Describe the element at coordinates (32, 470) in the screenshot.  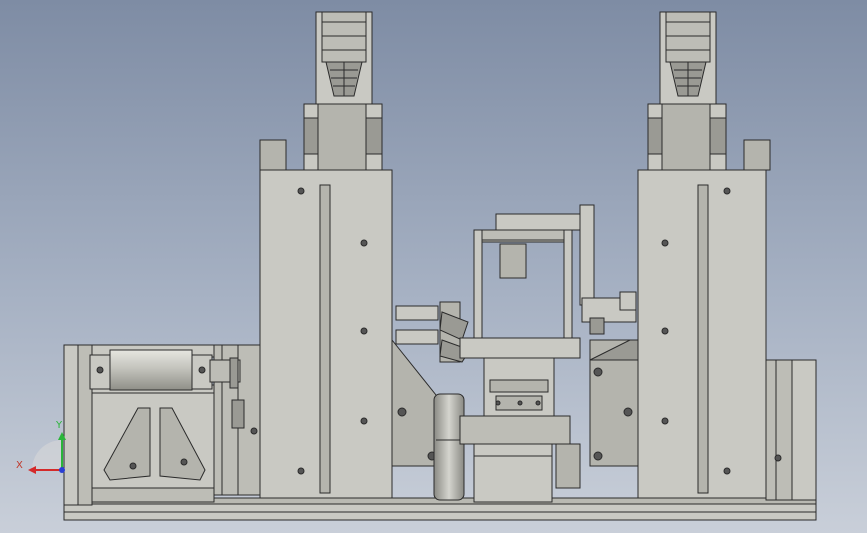
I see `x-axis-arrow-icon` at that location.